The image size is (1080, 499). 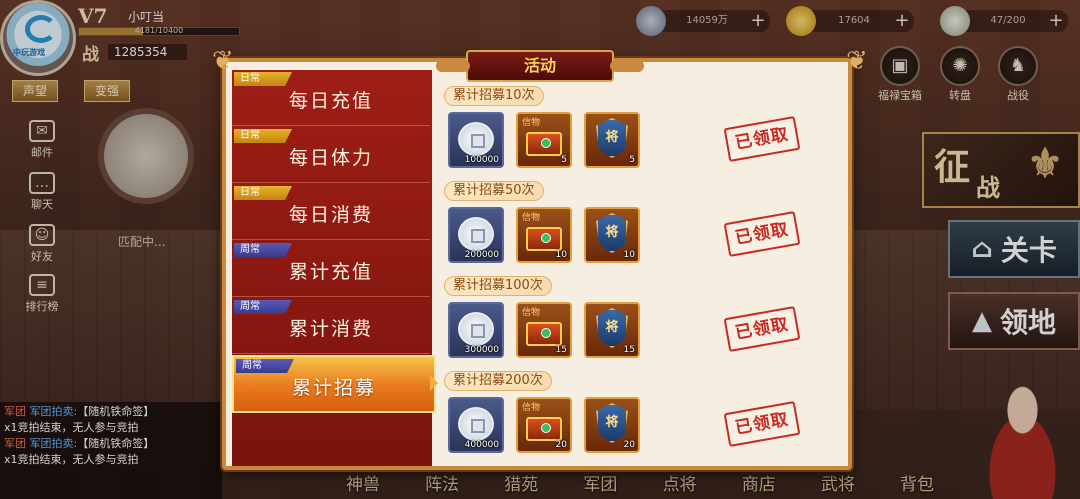 I want to click on general-qty: 10, so click(x=629, y=255).